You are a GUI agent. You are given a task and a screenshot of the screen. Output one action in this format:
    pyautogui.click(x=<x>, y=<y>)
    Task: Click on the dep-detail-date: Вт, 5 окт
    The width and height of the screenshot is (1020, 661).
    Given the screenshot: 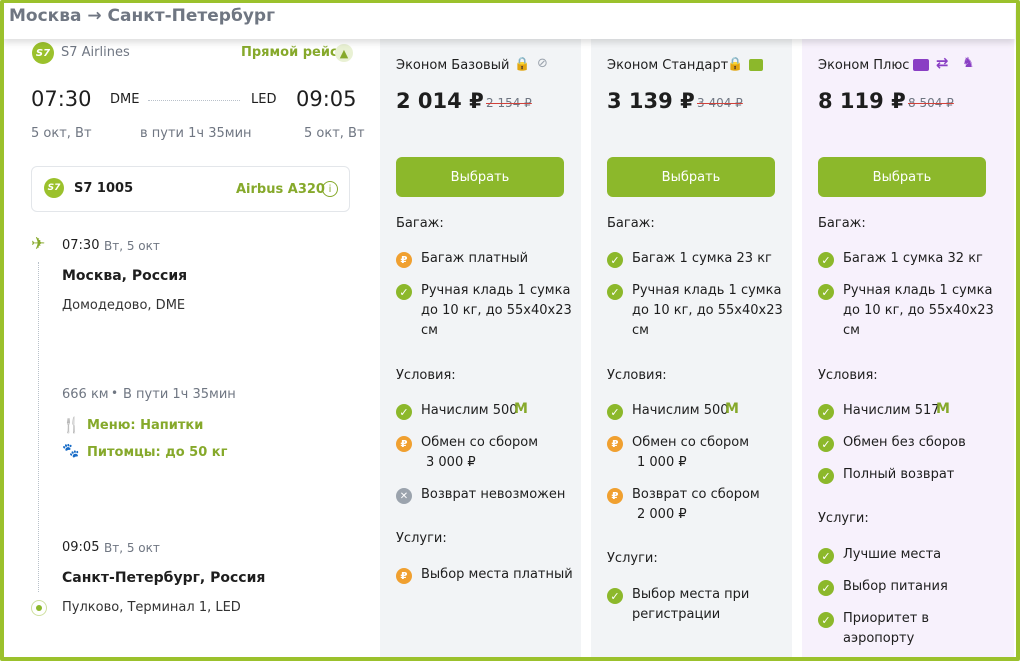 What is the action you would take?
    pyautogui.click(x=132, y=246)
    